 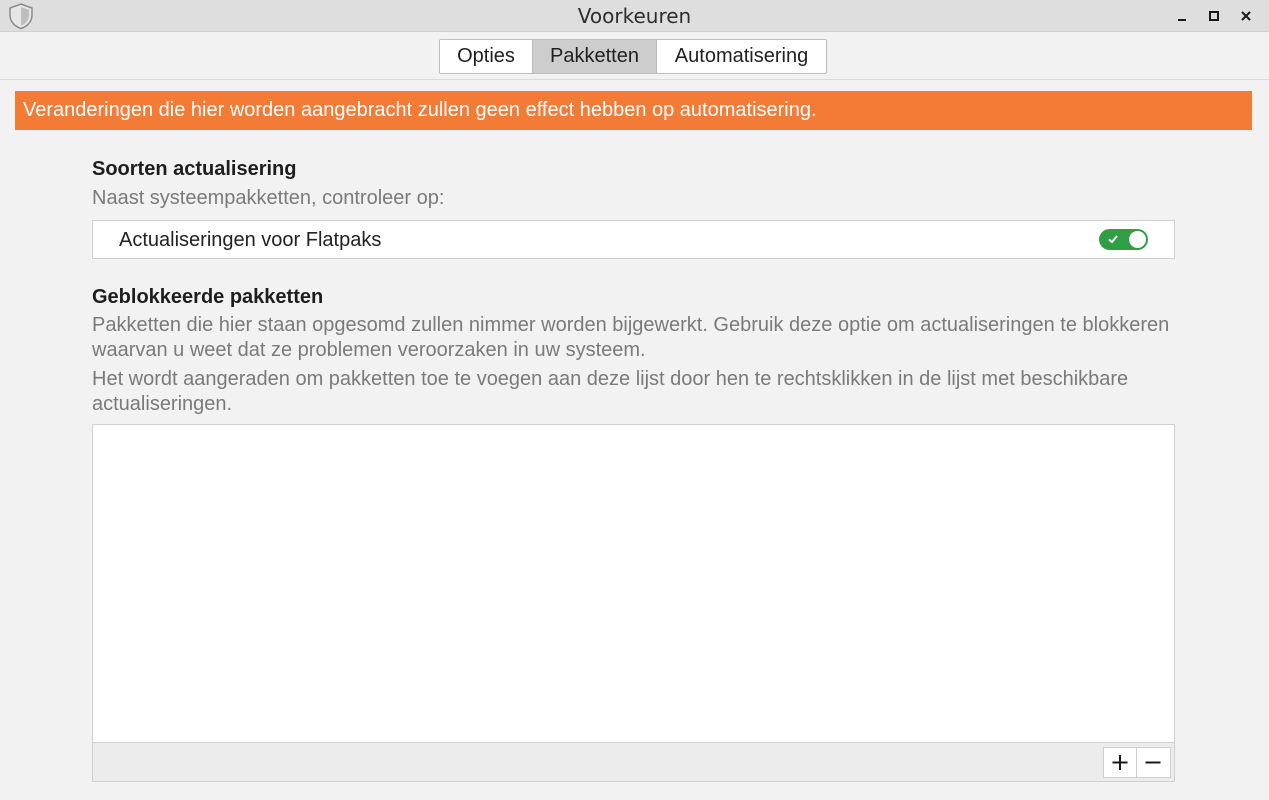 What do you see at coordinates (268, 198) in the screenshot?
I see `update-types-subtitle: Naast systeempakketten, controleer op:` at bounding box center [268, 198].